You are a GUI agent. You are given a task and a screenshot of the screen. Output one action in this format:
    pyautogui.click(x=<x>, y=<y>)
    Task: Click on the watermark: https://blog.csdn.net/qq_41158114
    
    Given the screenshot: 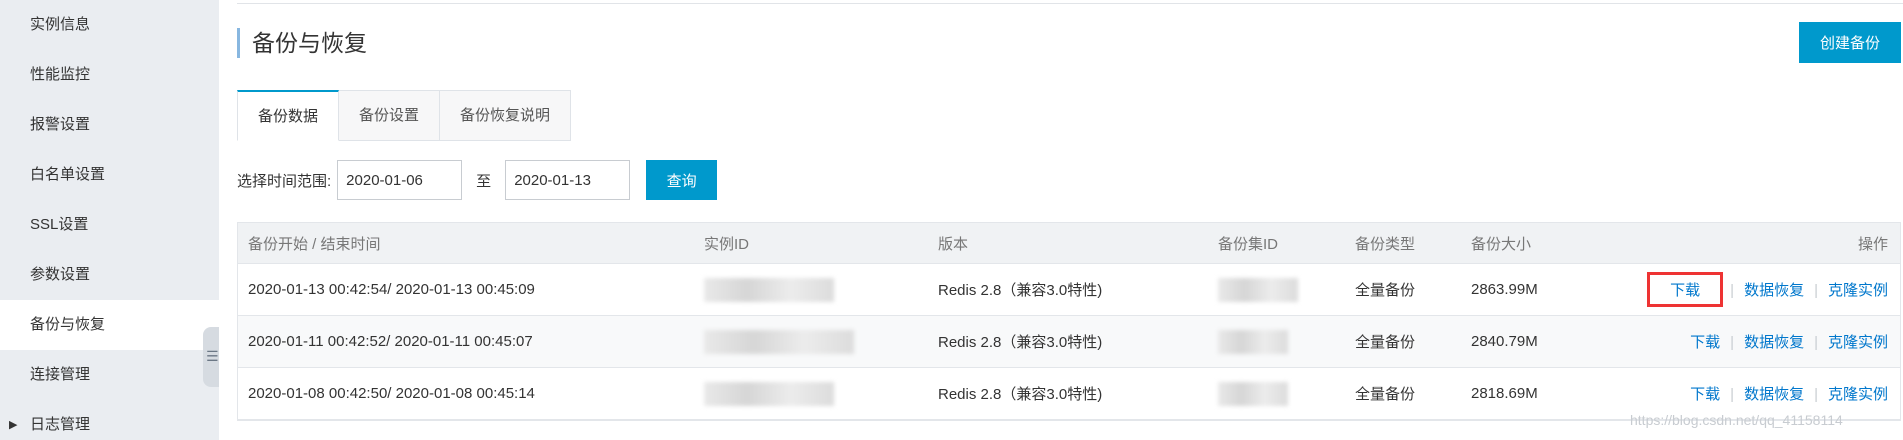 What is the action you would take?
    pyautogui.click(x=1736, y=420)
    